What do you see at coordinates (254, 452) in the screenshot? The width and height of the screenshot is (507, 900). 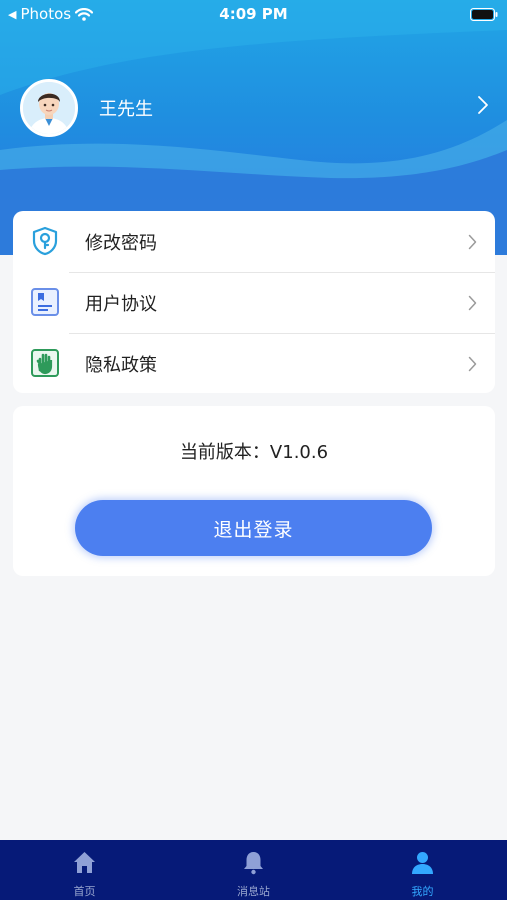 I see `version-text: 当前版本：V1.0.6` at bounding box center [254, 452].